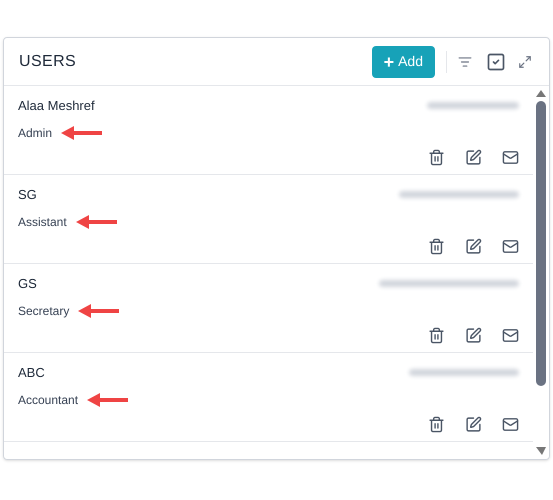 The width and height of the screenshot is (553, 500). I want to click on filter-icon, so click(465, 61).